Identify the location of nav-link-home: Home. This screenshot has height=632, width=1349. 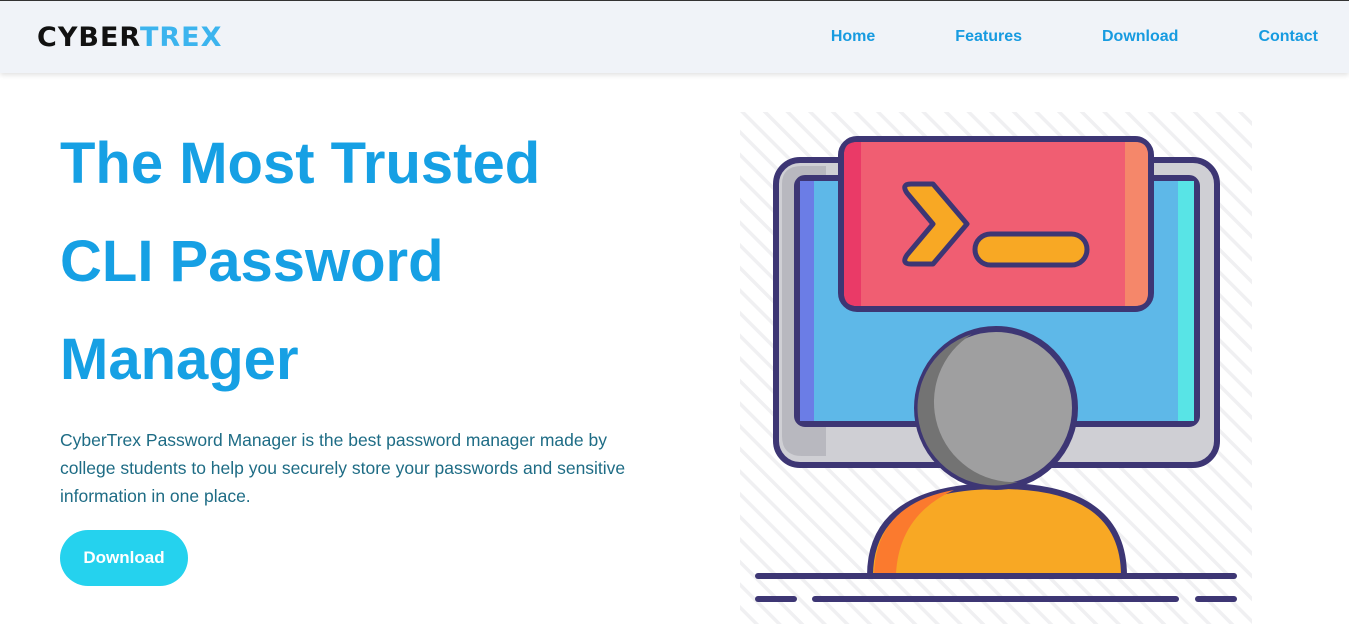
(853, 37).